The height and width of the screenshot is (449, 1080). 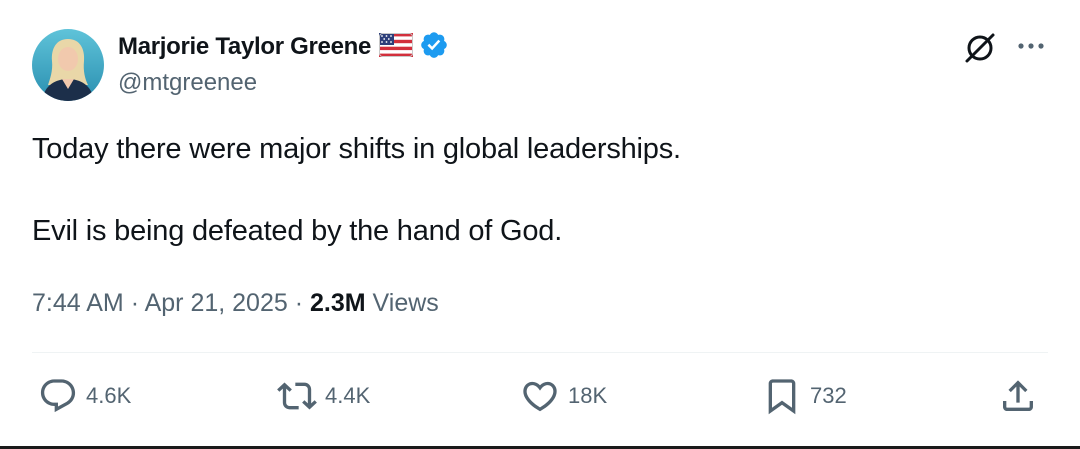 What do you see at coordinates (434, 47) in the screenshot?
I see `verified-badge-icon` at bounding box center [434, 47].